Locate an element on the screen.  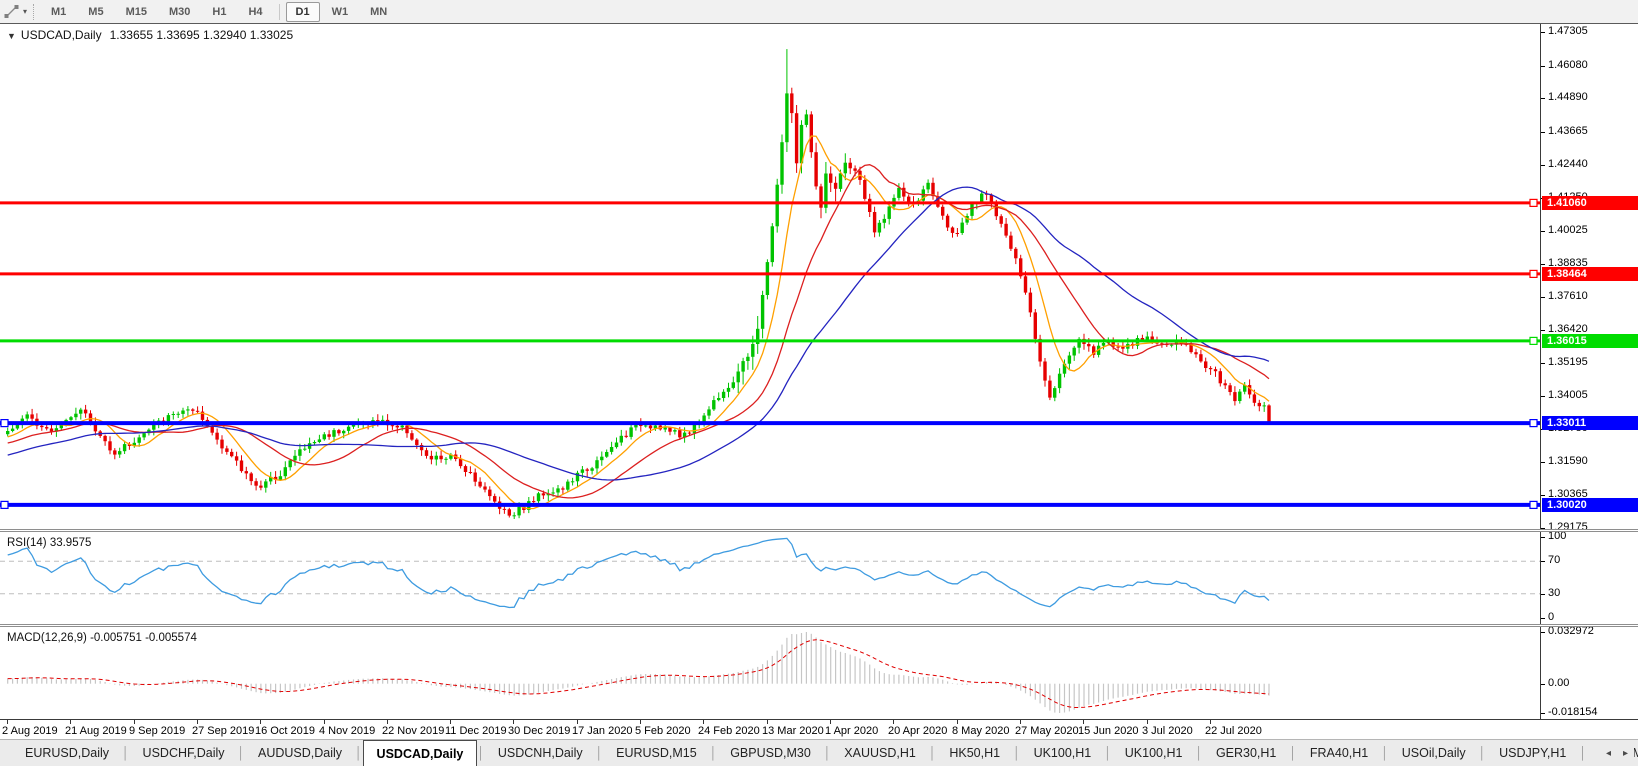
date-label: 27 Sep 2019 is located at coordinates (223, 731).